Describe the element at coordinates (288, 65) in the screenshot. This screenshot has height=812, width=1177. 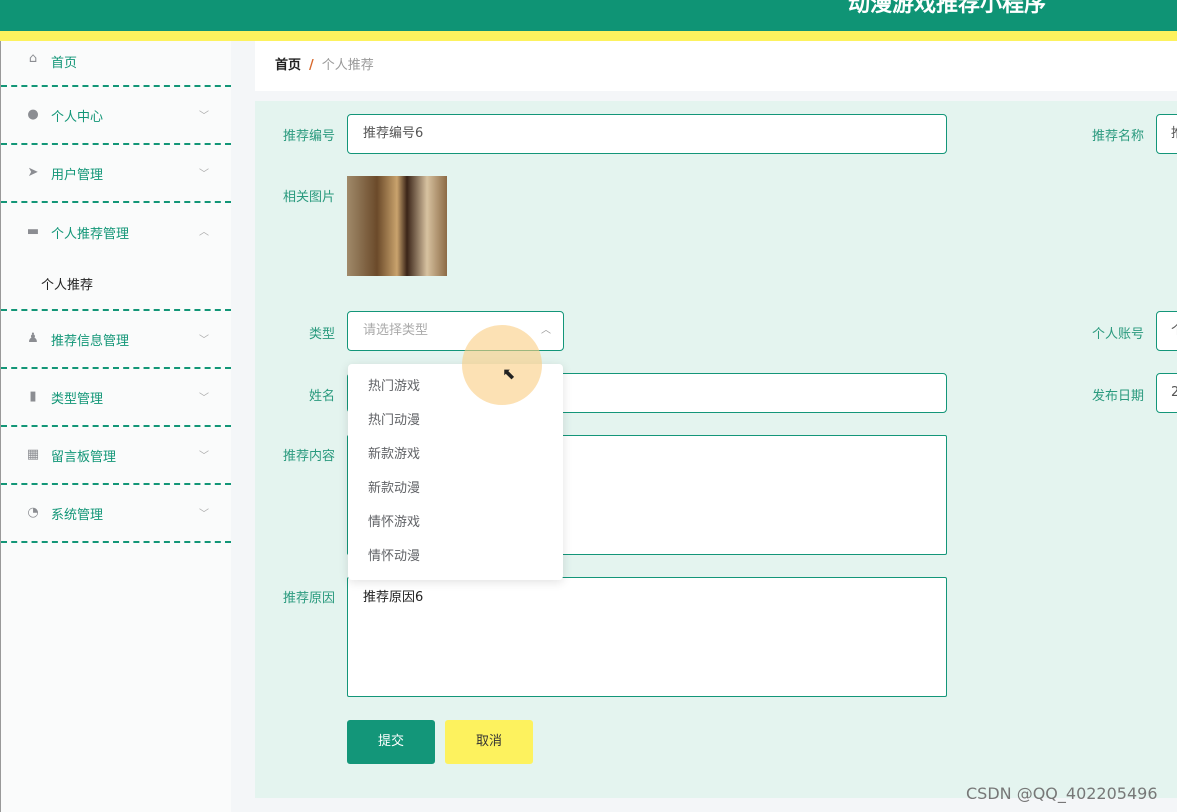
I see `breadcrumb-home: 首页` at that location.